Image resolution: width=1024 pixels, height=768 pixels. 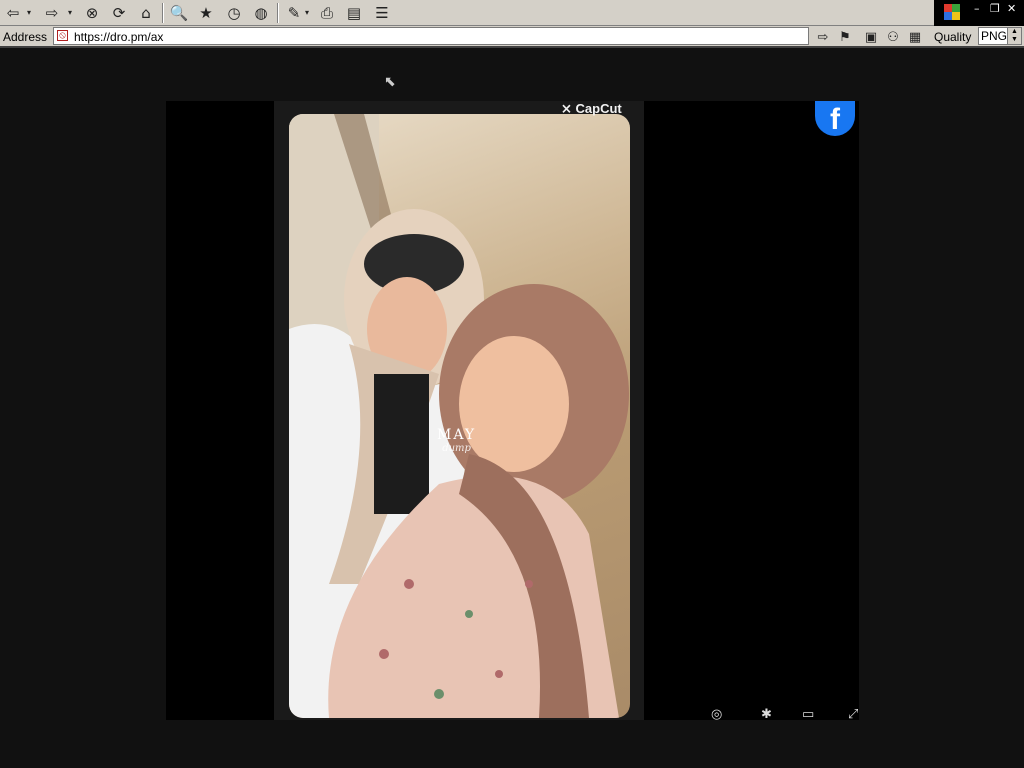 I want to click on discuss-button: ▤, so click(x=354, y=13).